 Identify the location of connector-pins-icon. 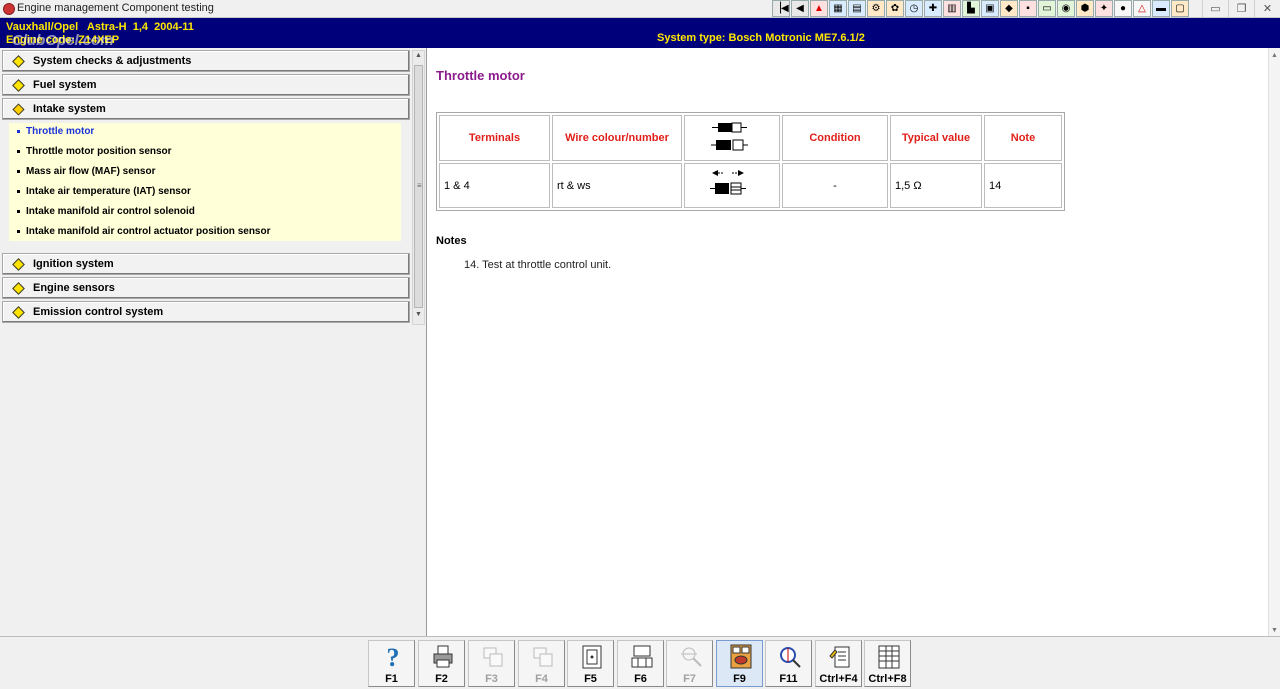
(642, 656).